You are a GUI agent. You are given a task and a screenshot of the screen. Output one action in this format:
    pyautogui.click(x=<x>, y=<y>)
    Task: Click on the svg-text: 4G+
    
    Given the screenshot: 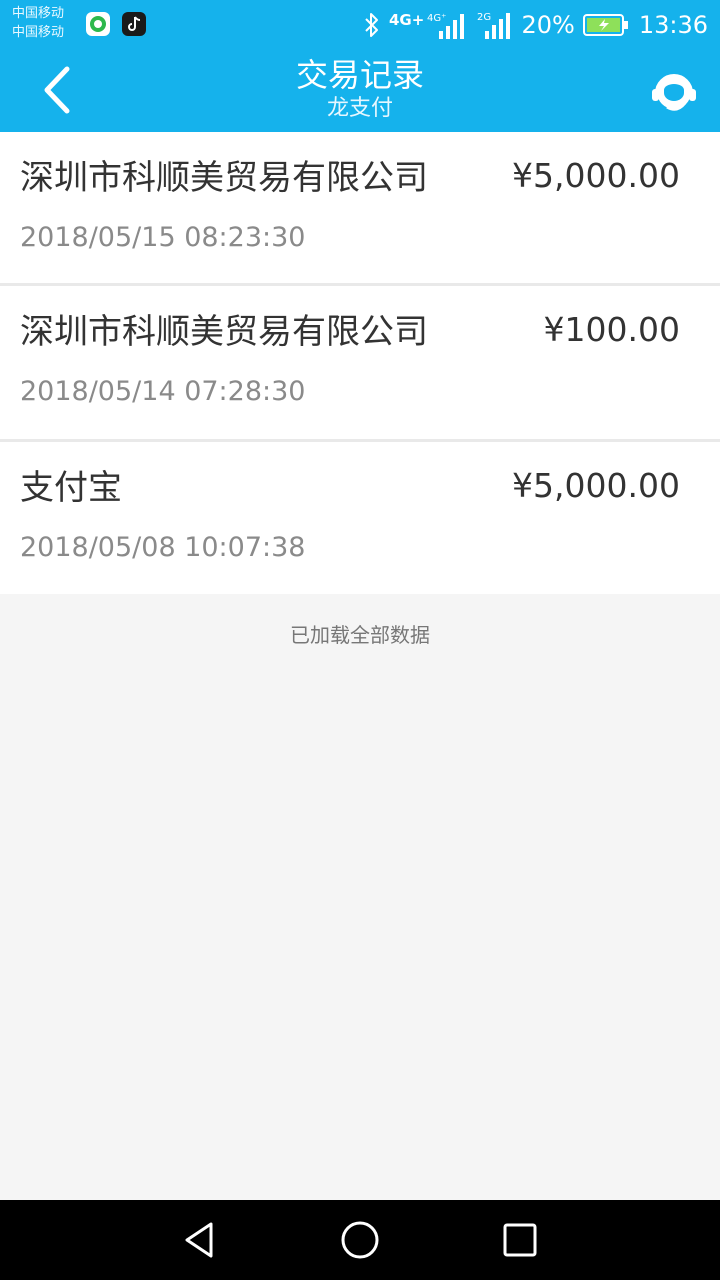 What is the action you would take?
    pyautogui.click(x=406, y=20)
    